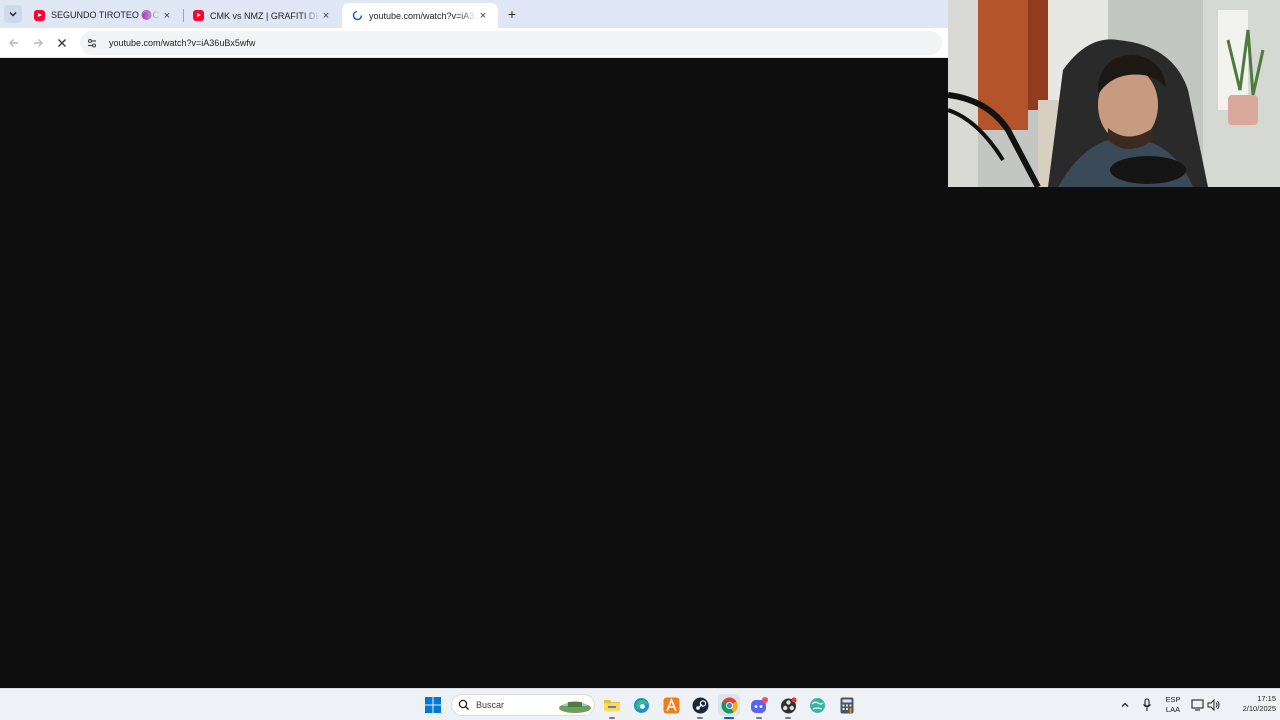  I want to click on microphone-icon, so click(1147, 704).